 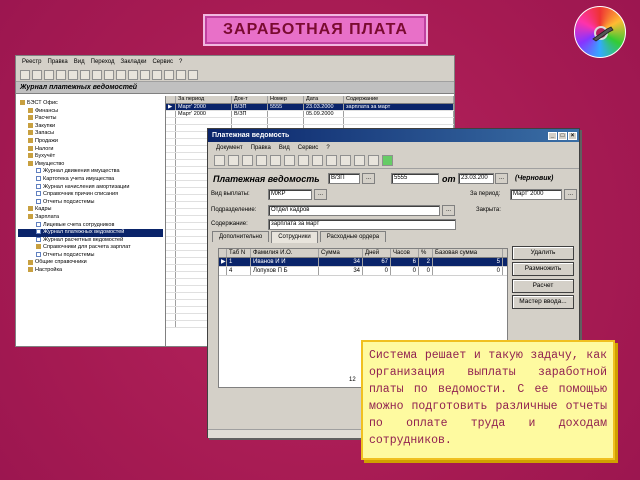 I want to click on action-button: Удалить, so click(x=543, y=253).